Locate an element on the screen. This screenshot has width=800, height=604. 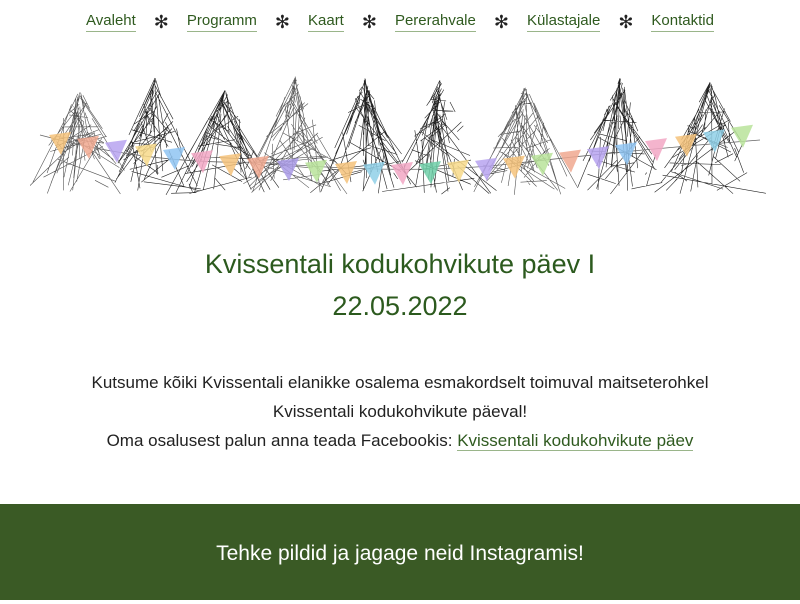
nav-item-pererahvale: Pererahvale is located at coordinates (435, 22).